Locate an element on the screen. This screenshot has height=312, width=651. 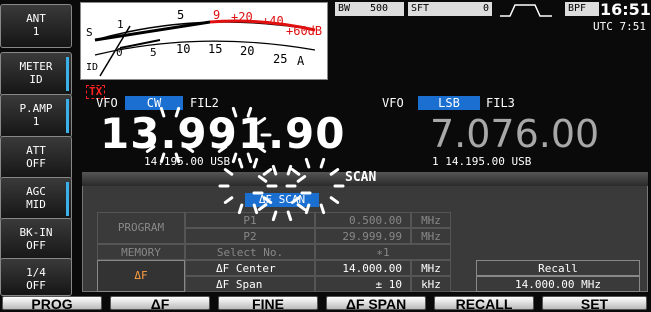
prog-button: PROG is located at coordinates (52, 303).